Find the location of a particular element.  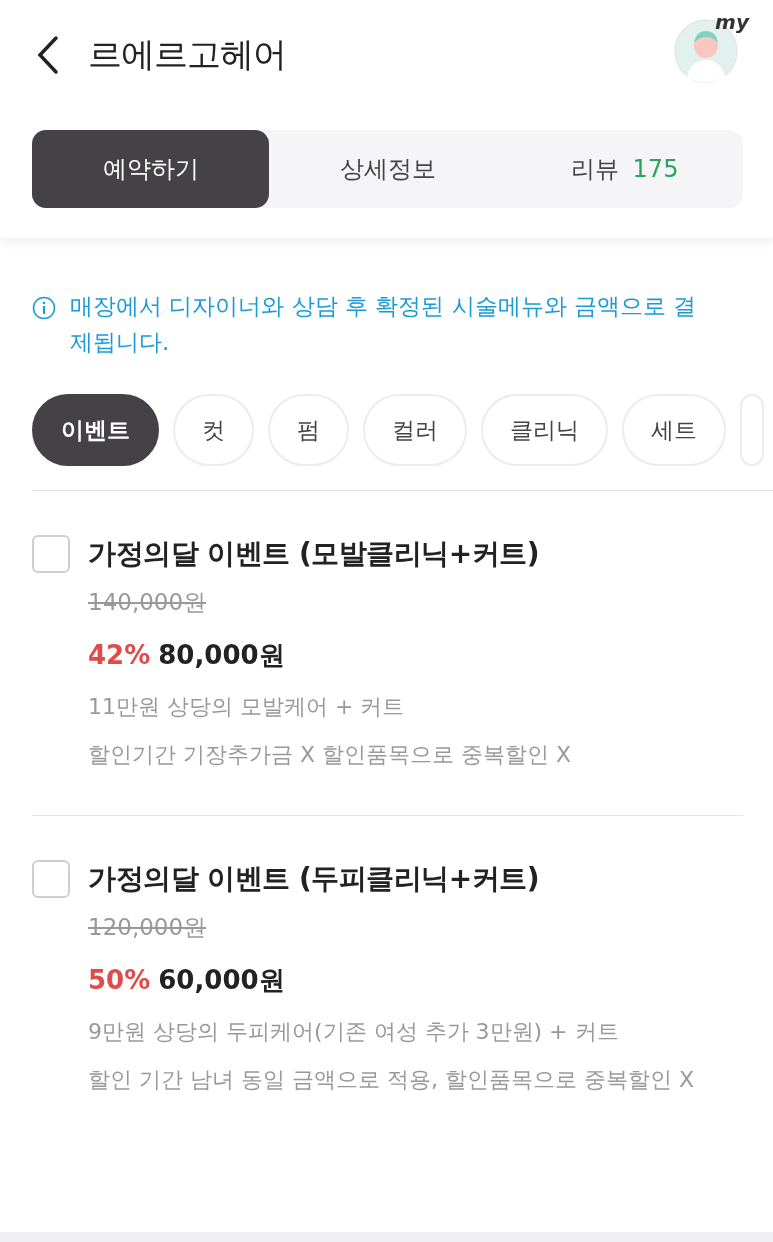

tab: 상세정보 is located at coordinates (387, 169).